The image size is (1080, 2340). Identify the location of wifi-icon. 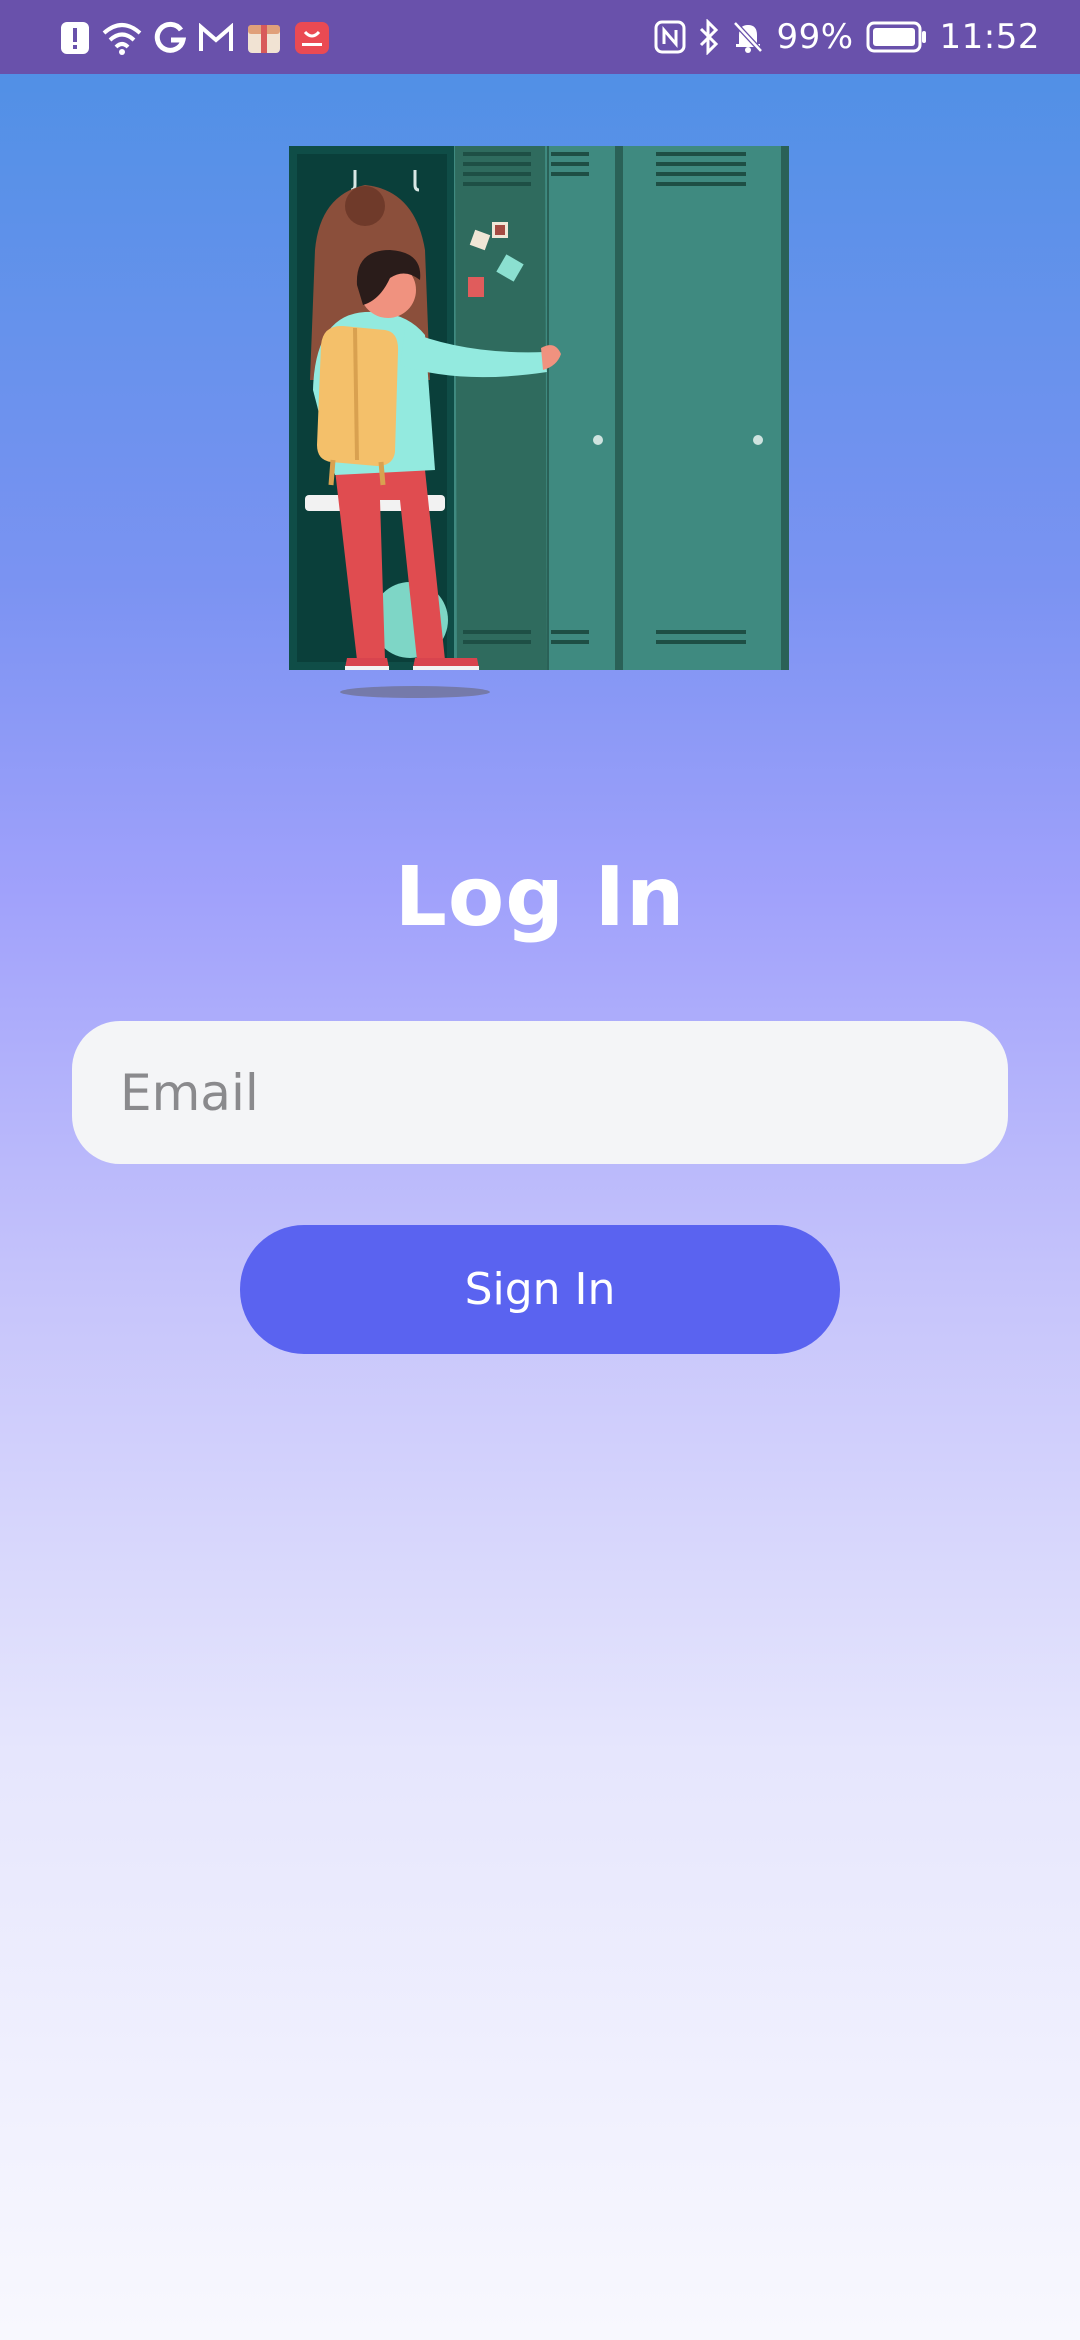
(122, 38).